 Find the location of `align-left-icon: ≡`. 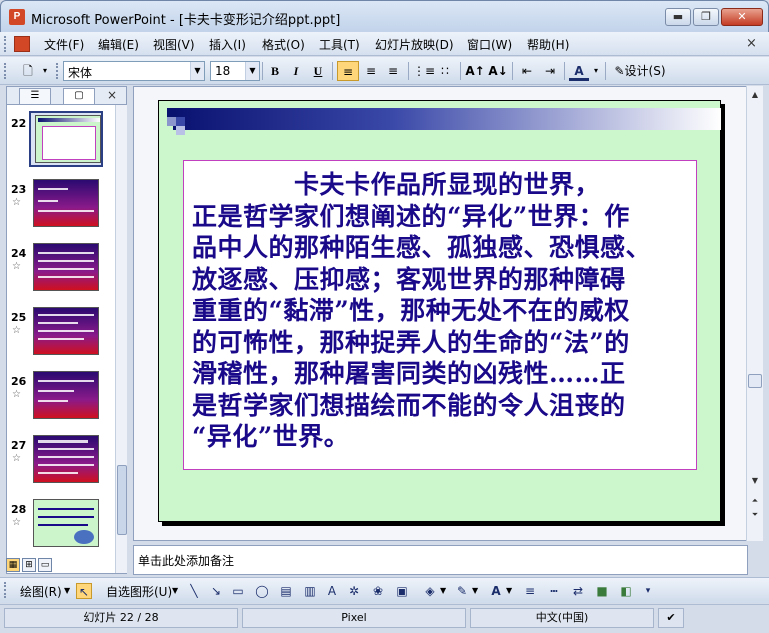

align-left-icon: ≡ is located at coordinates (348, 71).